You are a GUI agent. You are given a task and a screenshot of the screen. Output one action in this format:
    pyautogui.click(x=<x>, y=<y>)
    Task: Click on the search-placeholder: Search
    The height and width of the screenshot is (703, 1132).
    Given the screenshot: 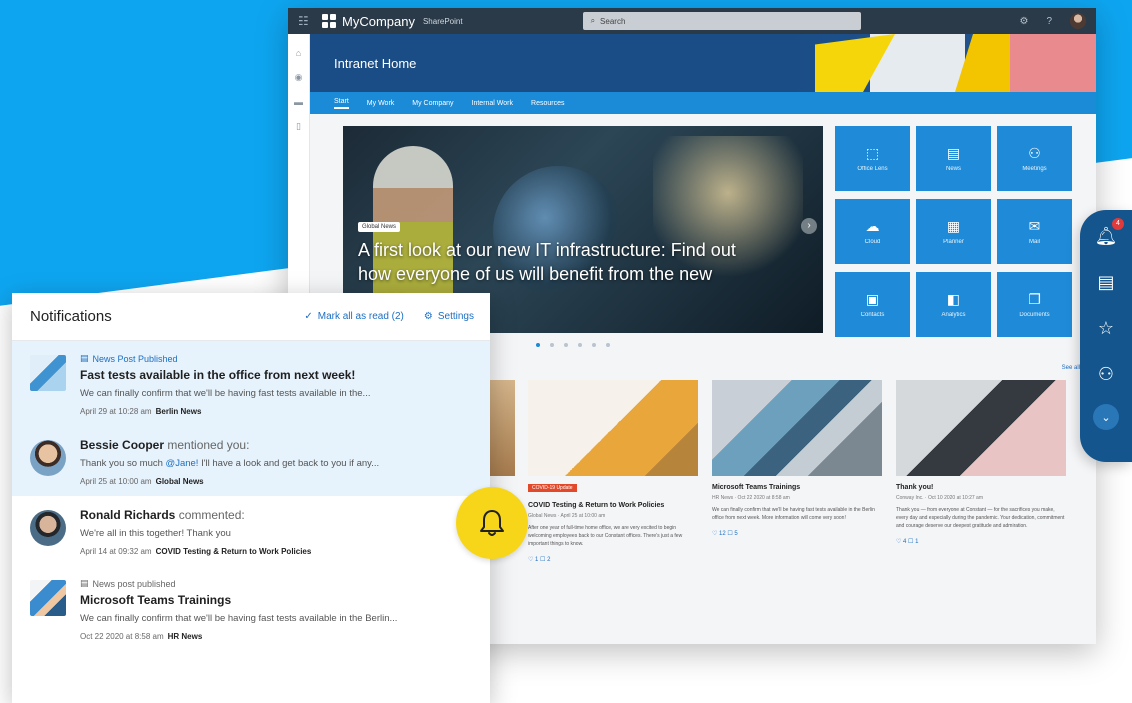 What is the action you would take?
    pyautogui.click(x=613, y=21)
    